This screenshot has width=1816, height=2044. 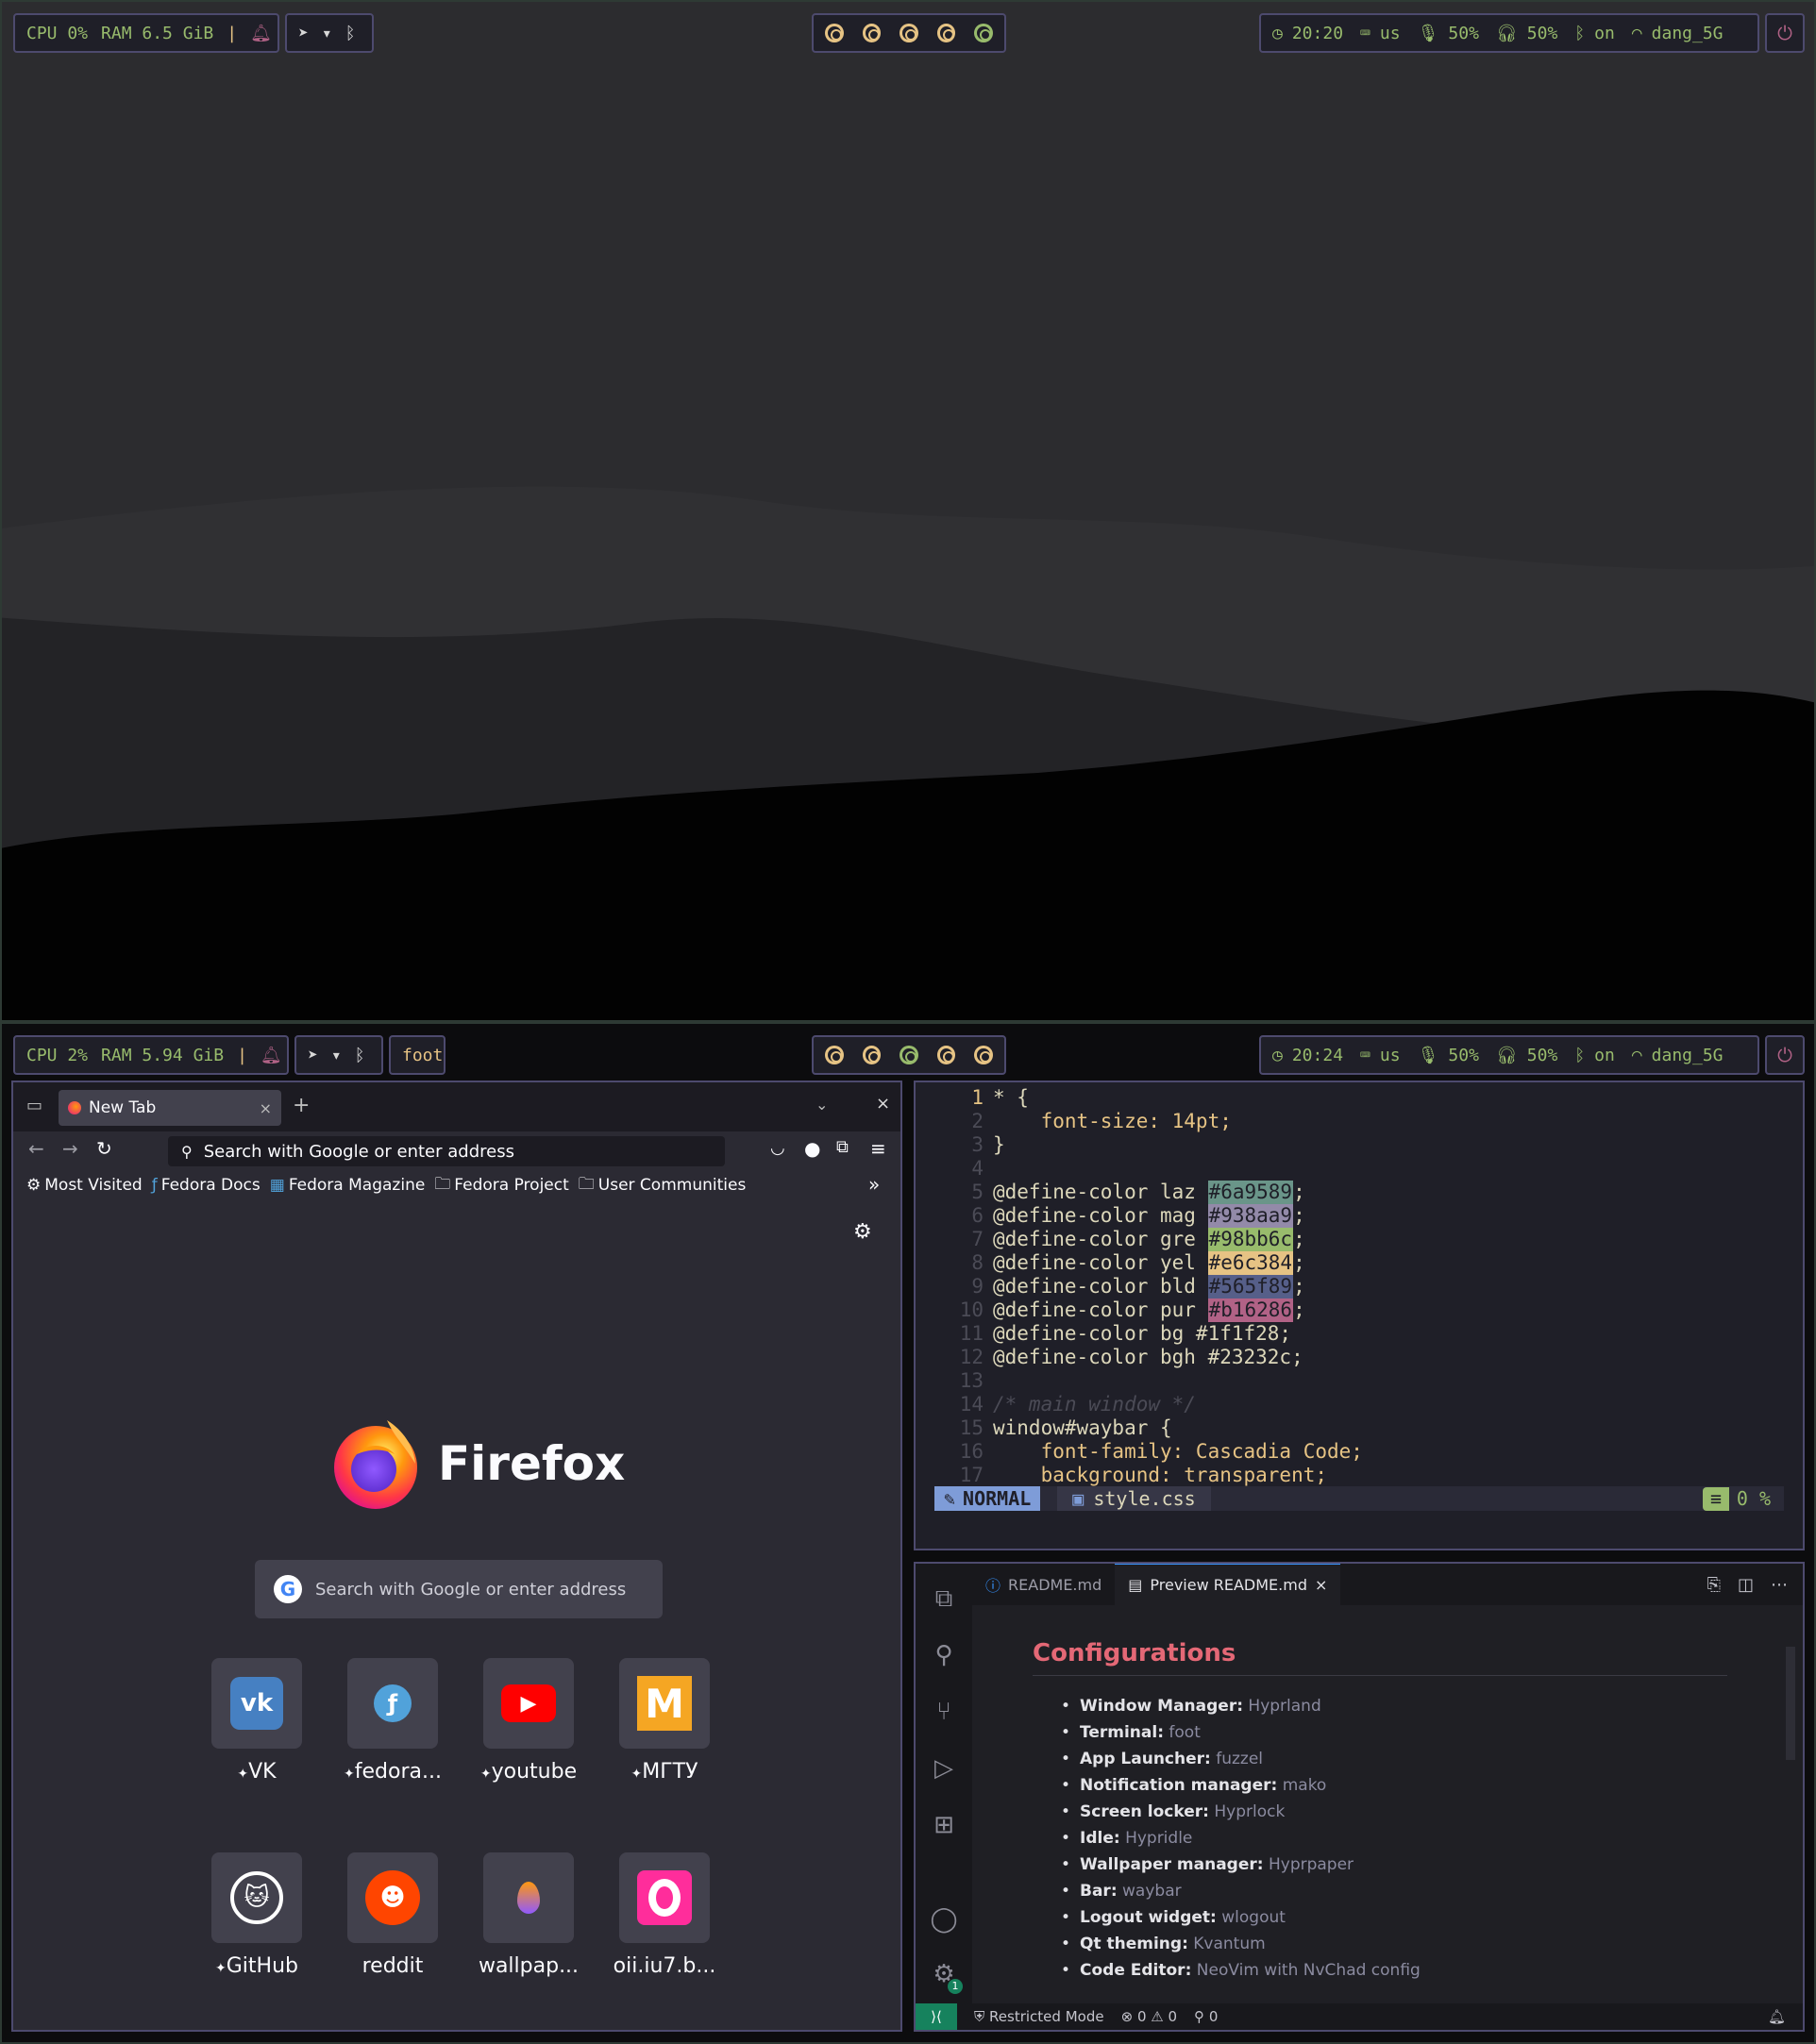 I want to click on vim-icon: ✎, so click(x=950, y=1498).